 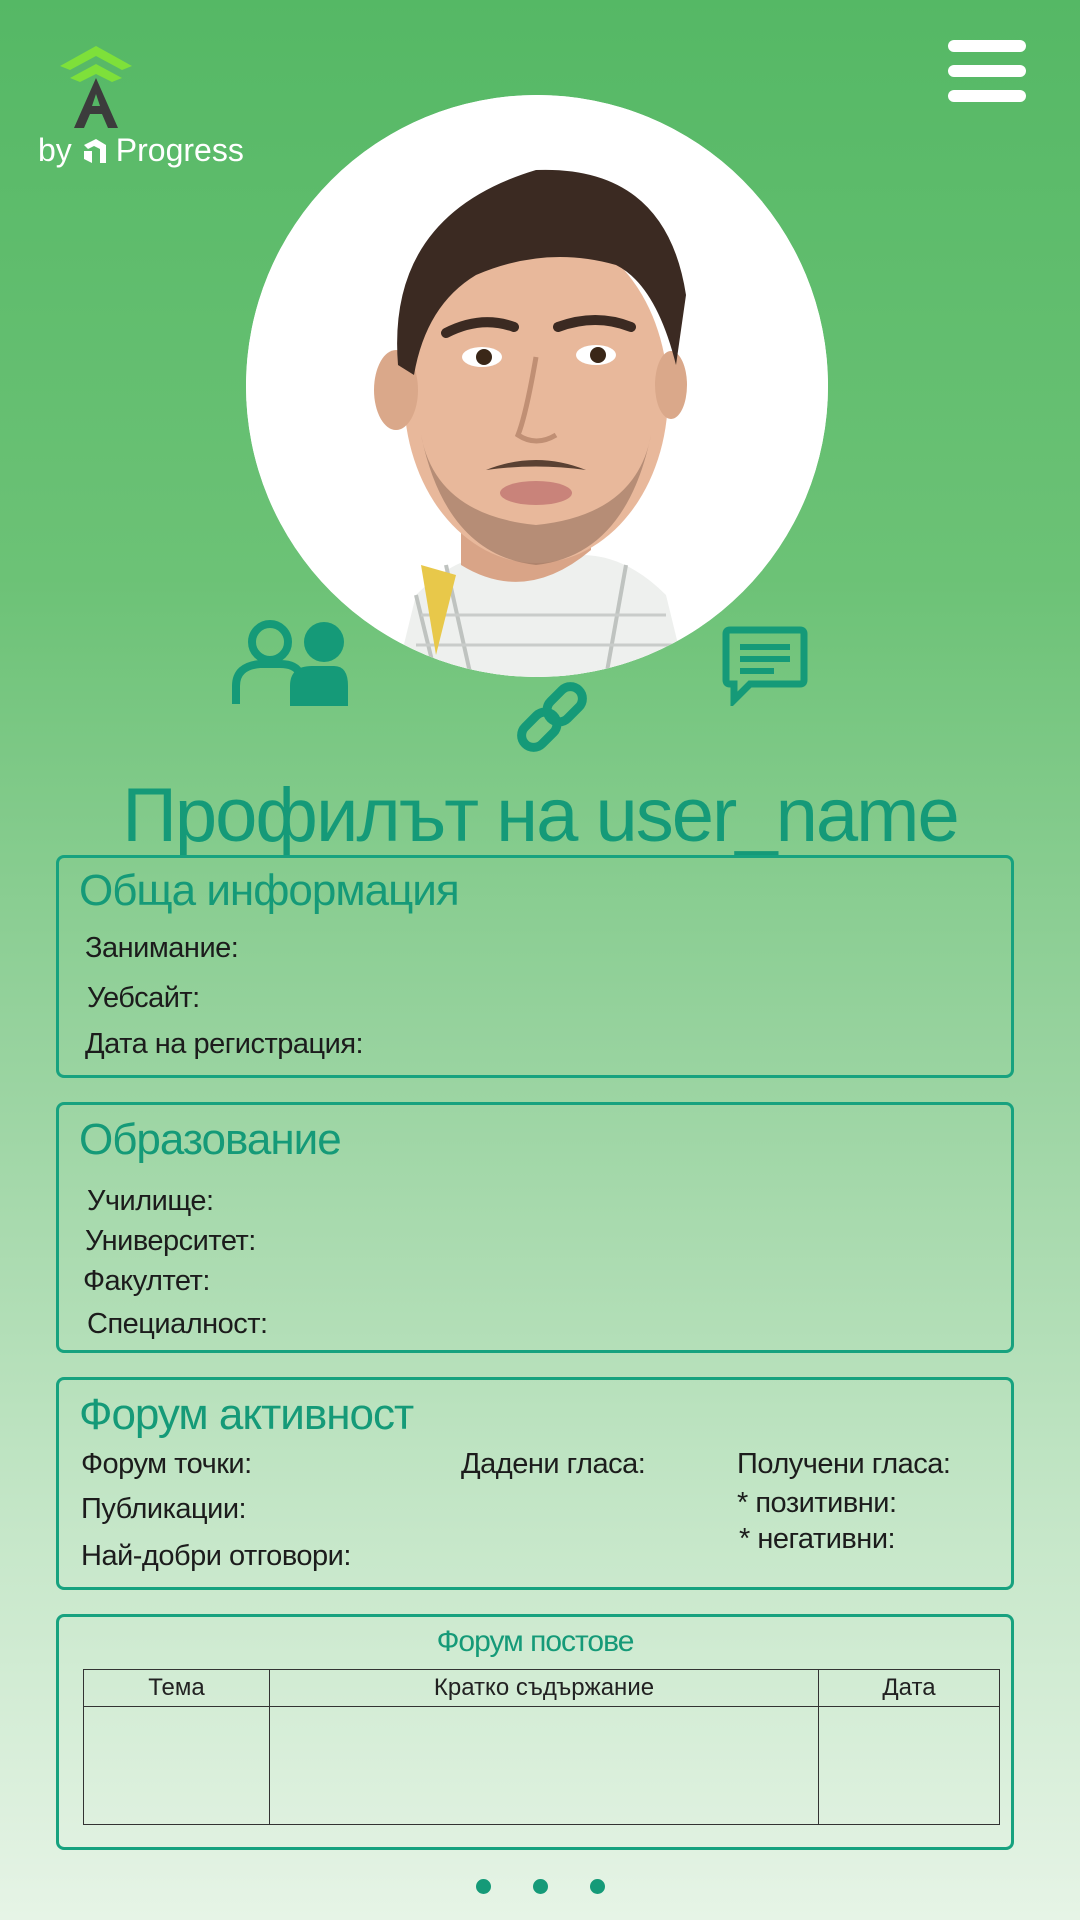 I want to click on forum-points-label: Форум точки:, so click(x=166, y=1464).